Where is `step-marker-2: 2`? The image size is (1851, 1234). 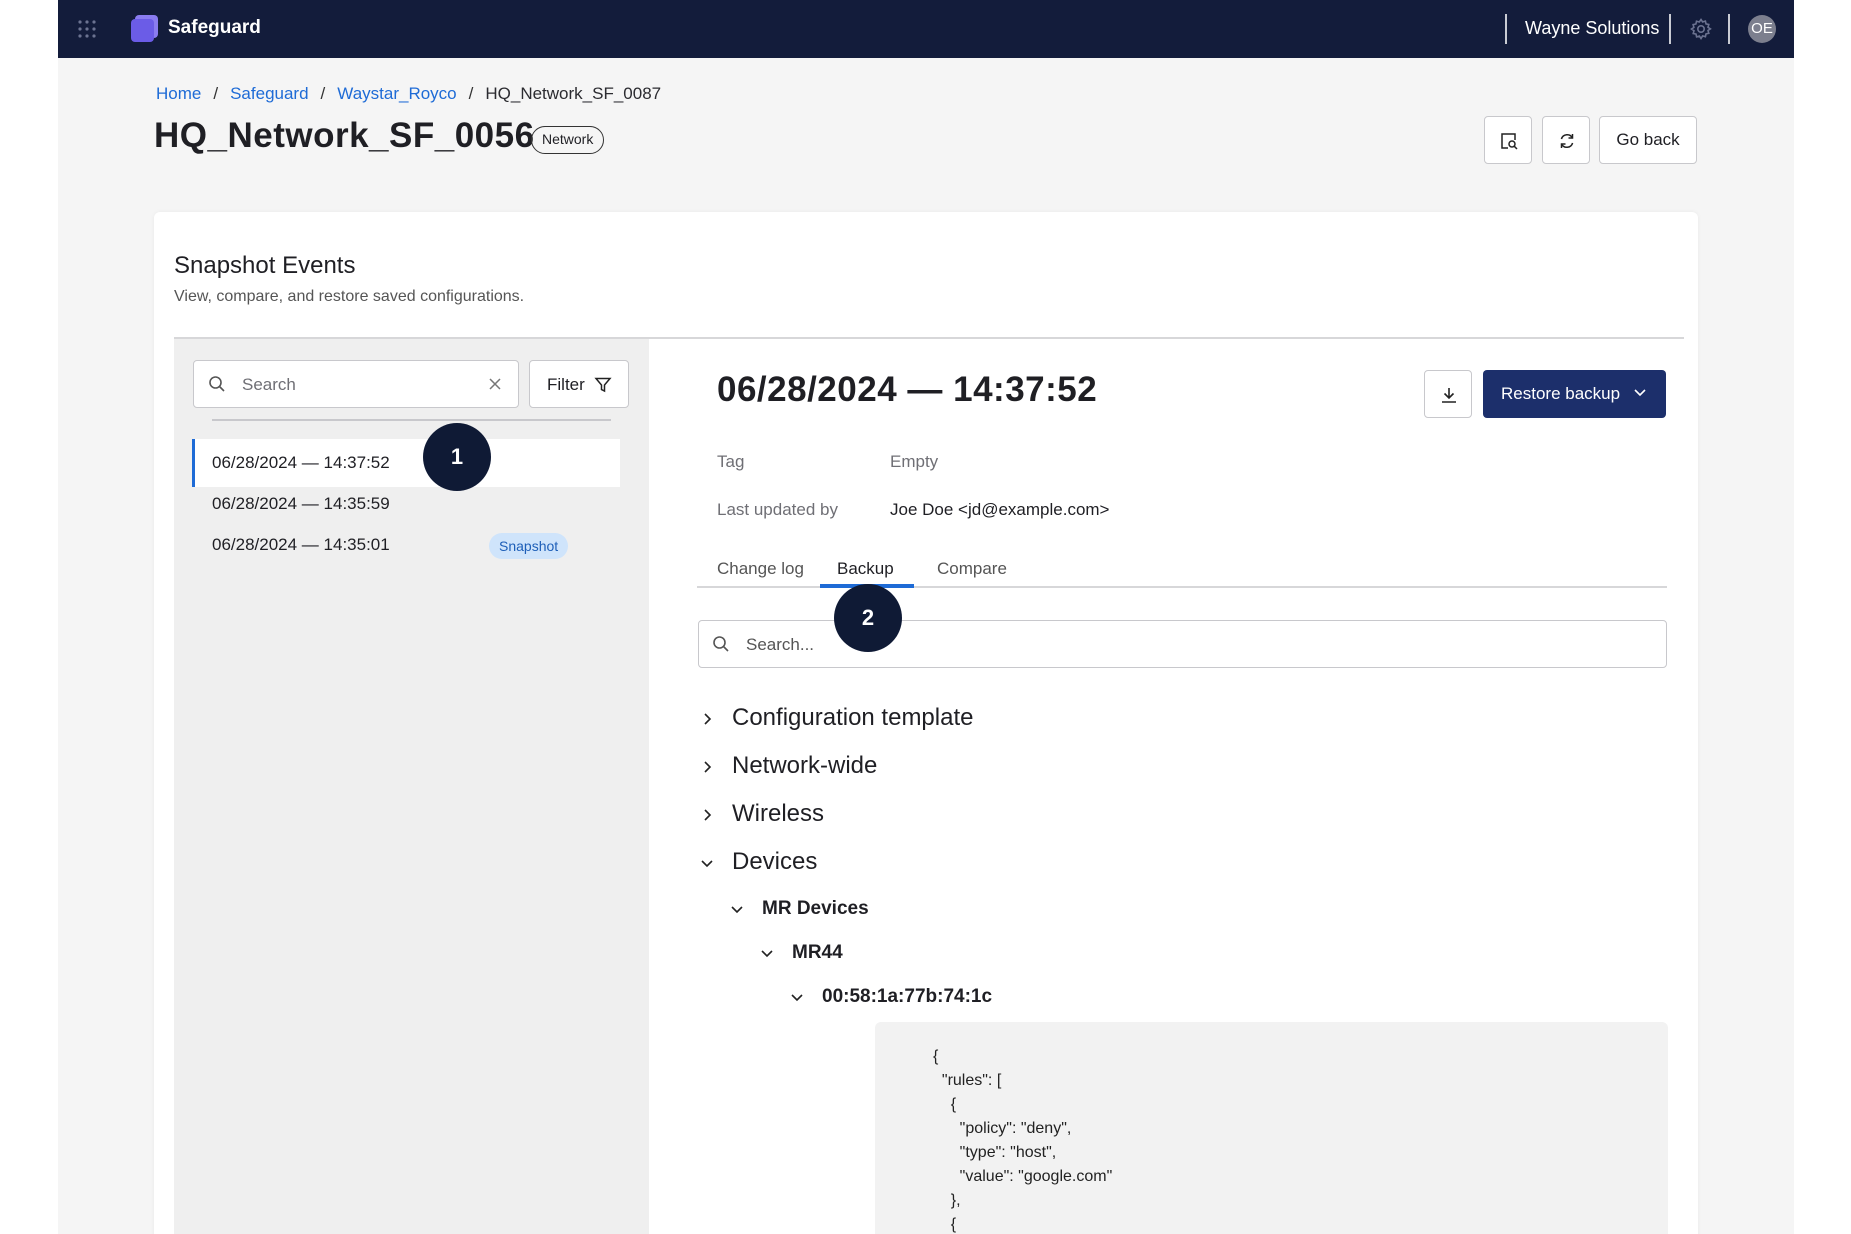 step-marker-2: 2 is located at coordinates (868, 618).